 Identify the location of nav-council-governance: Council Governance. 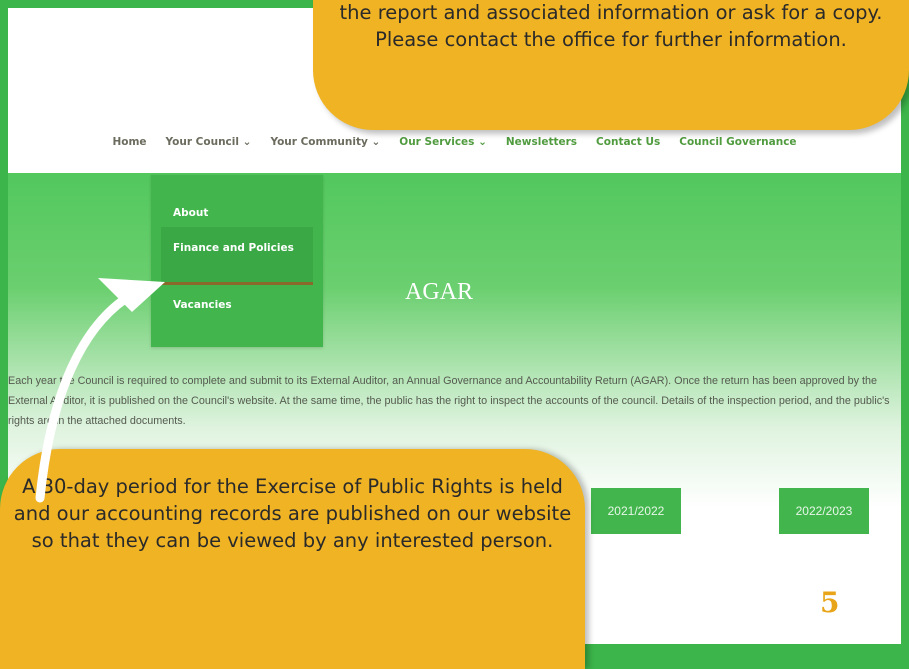
(737, 147).